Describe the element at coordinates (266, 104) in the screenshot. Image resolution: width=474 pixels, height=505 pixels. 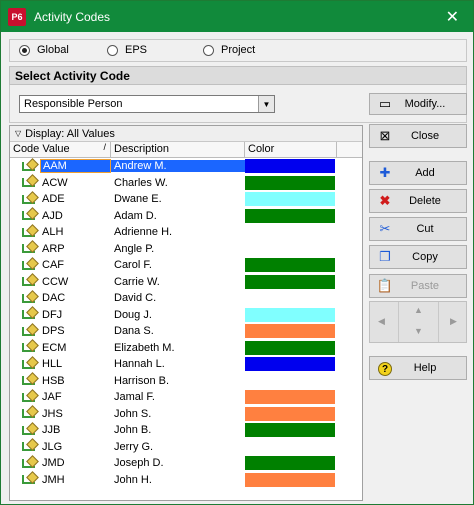
I see `chevron-down-icon: ▼` at that location.